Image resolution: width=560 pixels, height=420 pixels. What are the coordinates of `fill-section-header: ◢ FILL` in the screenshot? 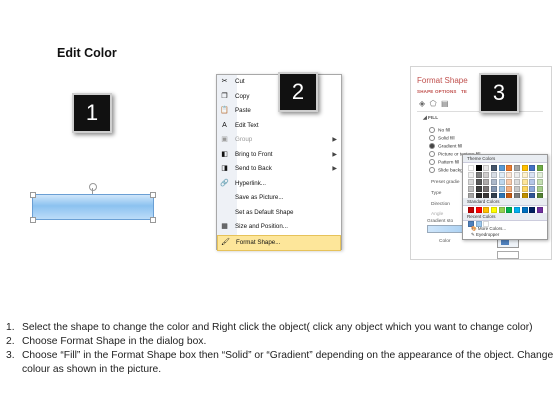 It's located at (430, 118).